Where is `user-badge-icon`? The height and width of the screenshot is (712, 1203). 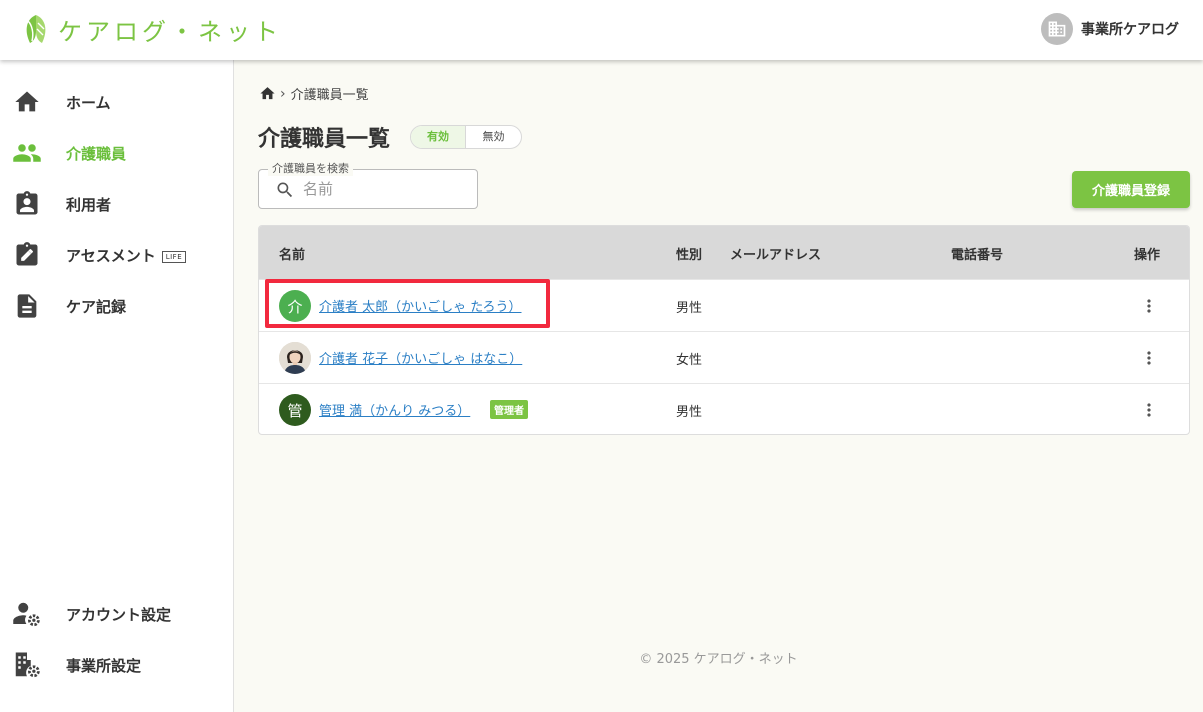
user-badge-icon is located at coordinates (27, 204).